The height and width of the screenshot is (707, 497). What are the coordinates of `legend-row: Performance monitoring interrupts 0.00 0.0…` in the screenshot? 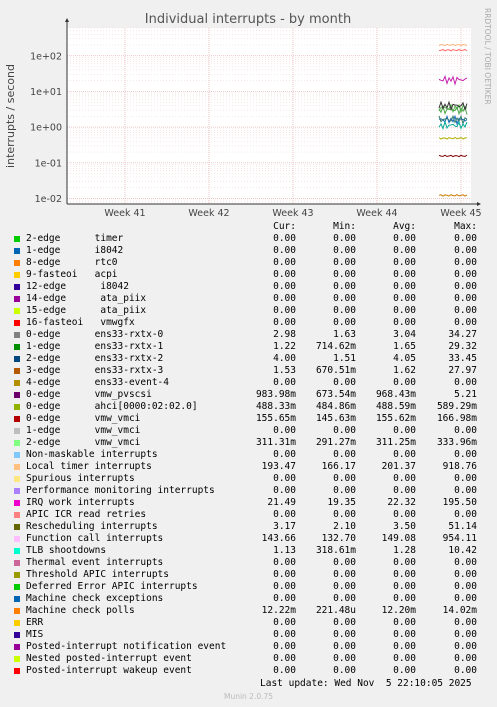 It's located at (248, 491).